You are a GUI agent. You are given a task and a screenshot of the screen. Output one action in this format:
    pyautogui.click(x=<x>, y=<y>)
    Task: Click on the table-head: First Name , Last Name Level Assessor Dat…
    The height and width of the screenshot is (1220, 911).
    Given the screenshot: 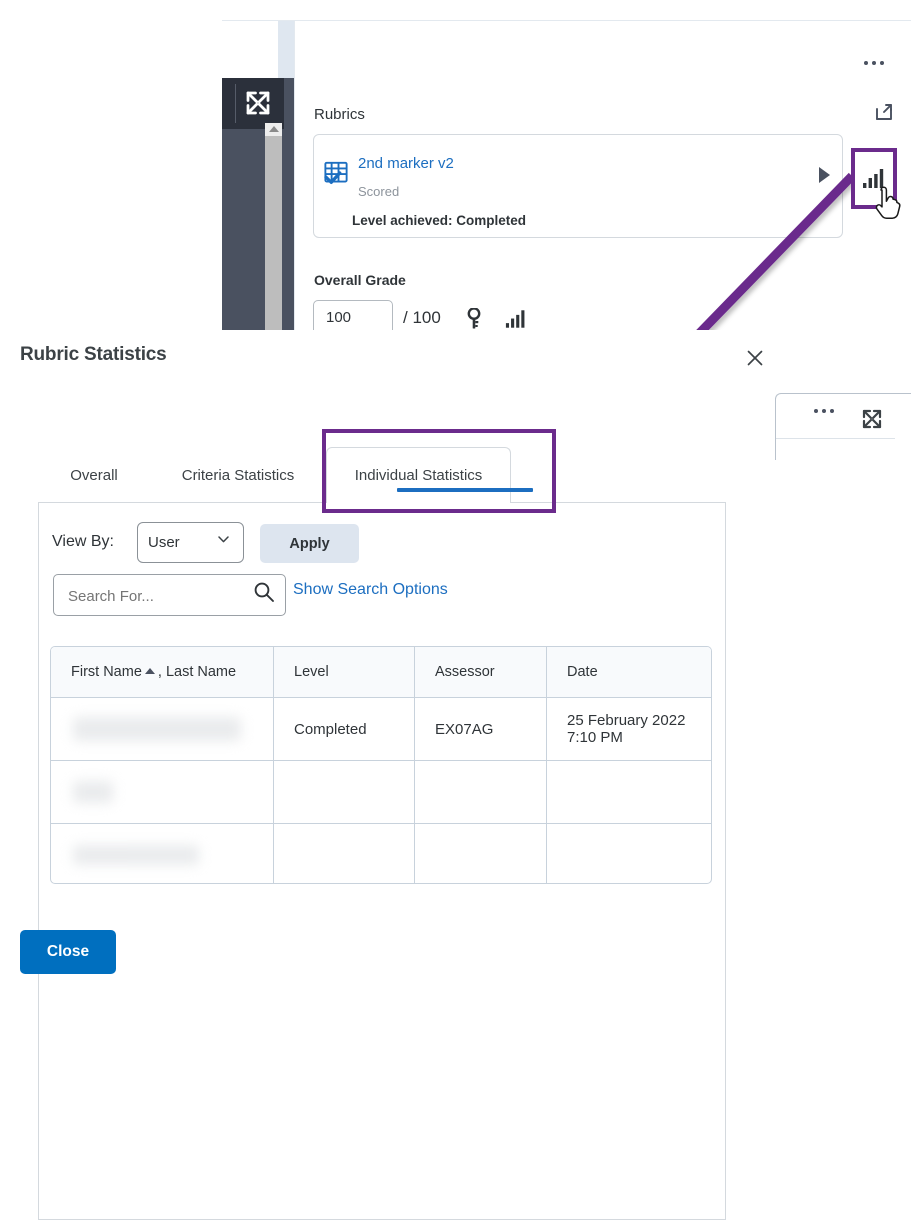 What is the action you would take?
    pyautogui.click(x=381, y=672)
    